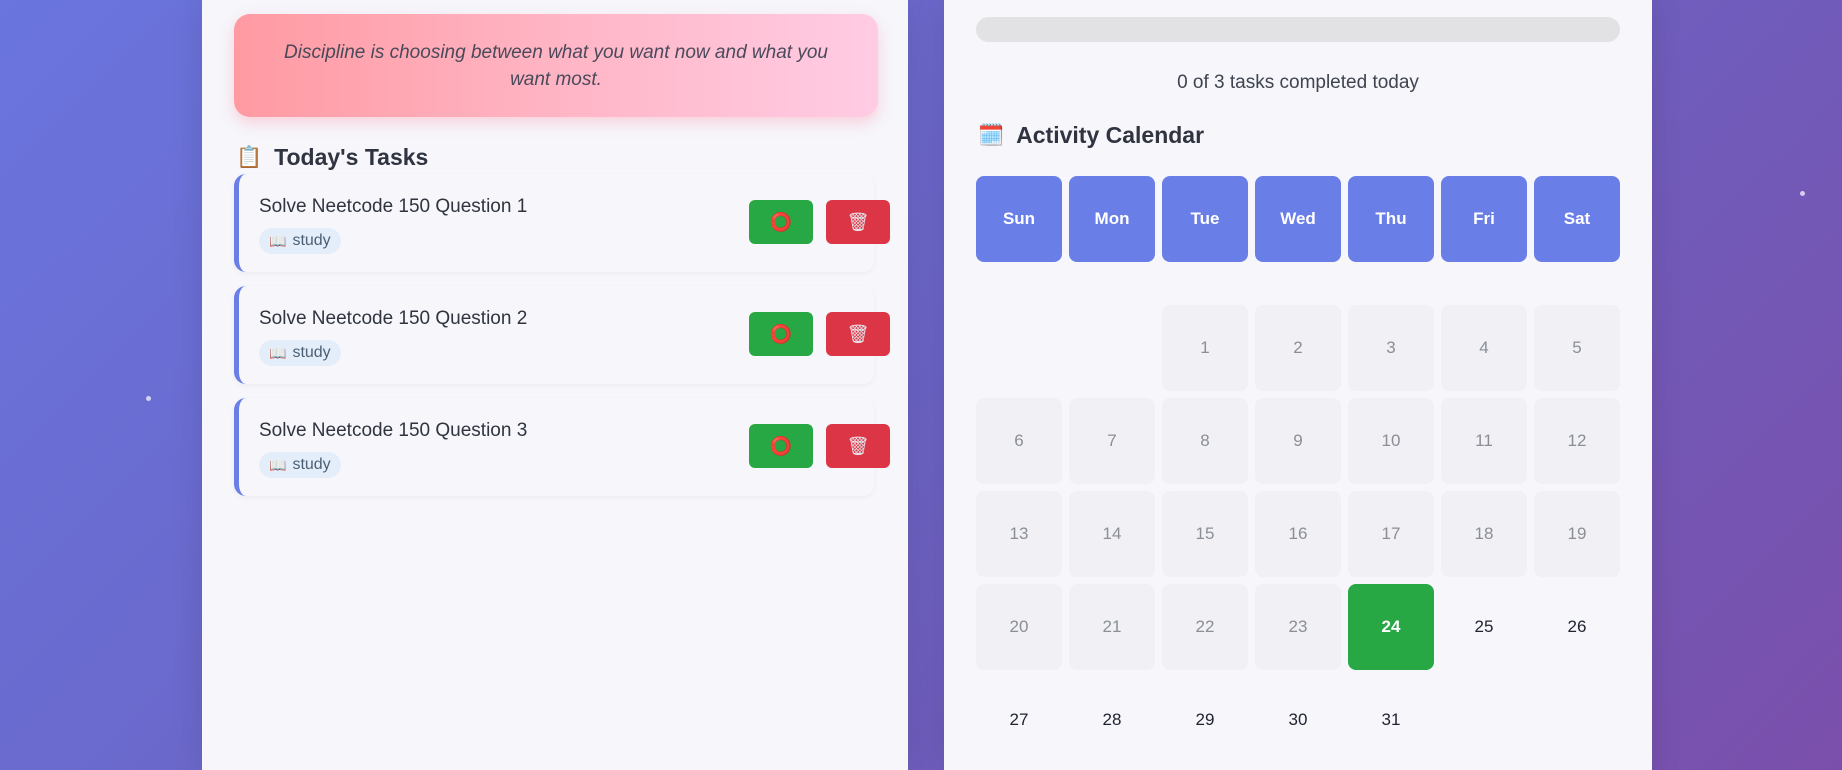 The width and height of the screenshot is (1842, 770). I want to click on weekday-header: Thu, so click(1391, 219).